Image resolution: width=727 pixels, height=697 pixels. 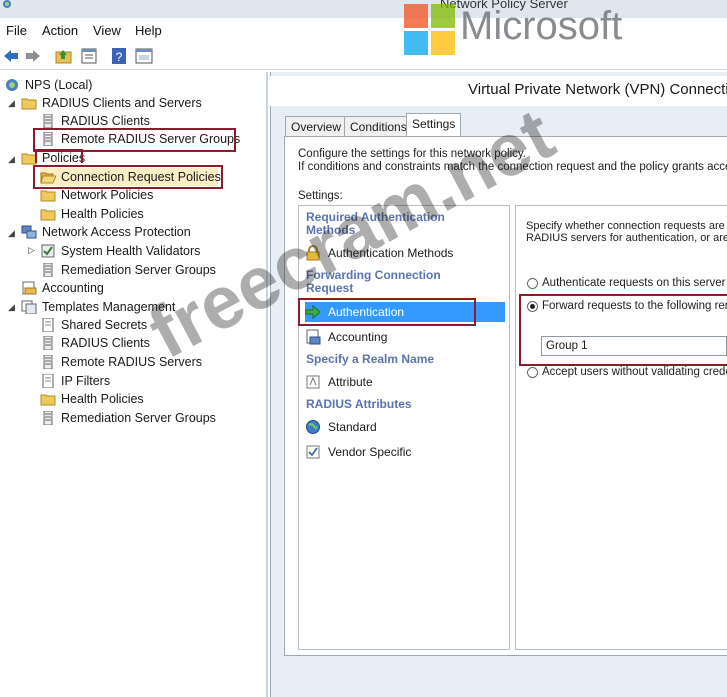 I want to click on server-group-select: Group 1, so click(x=634, y=346).